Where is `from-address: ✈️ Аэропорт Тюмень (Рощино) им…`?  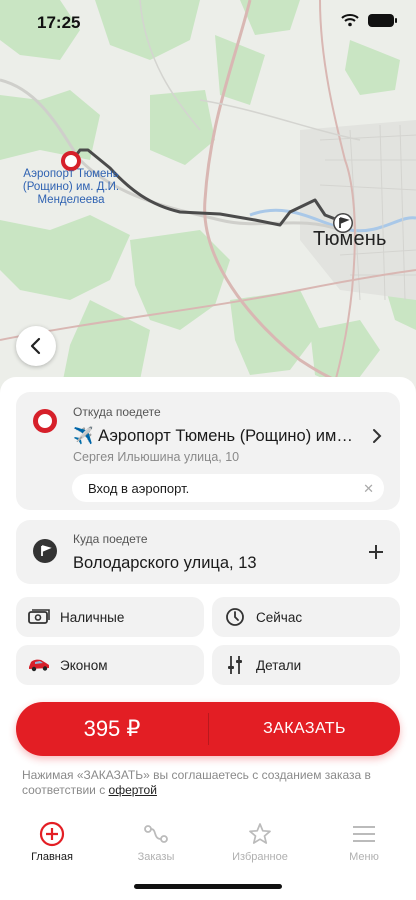 from-address: ✈️ Аэропорт Тюмень (Рощино) им… is located at coordinates (213, 436).